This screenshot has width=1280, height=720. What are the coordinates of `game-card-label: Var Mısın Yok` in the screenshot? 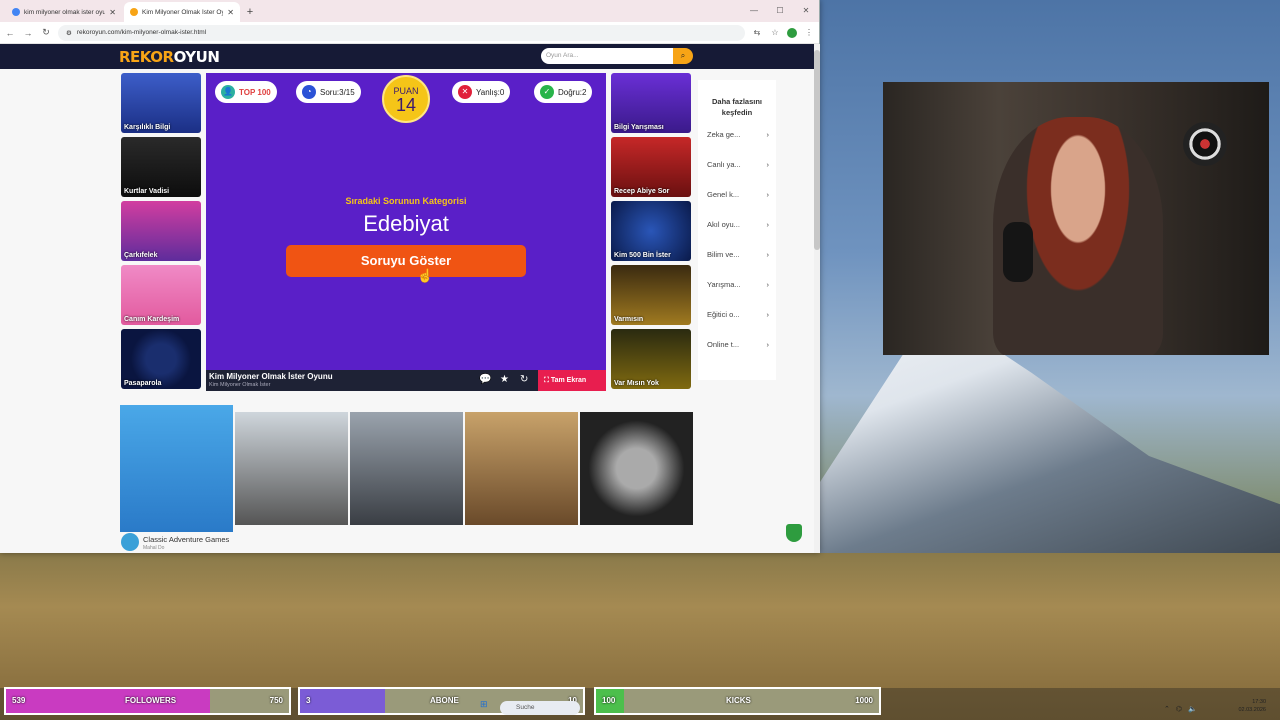 It's located at (636, 383).